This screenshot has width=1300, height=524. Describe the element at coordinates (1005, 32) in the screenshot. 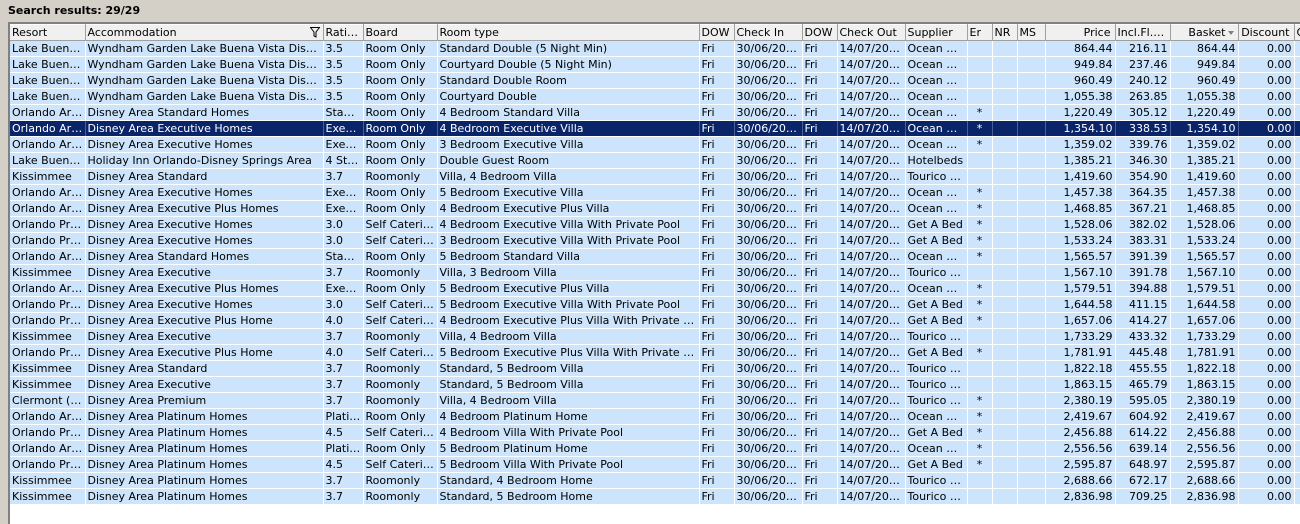

I see `column-header-nr: NR` at that location.